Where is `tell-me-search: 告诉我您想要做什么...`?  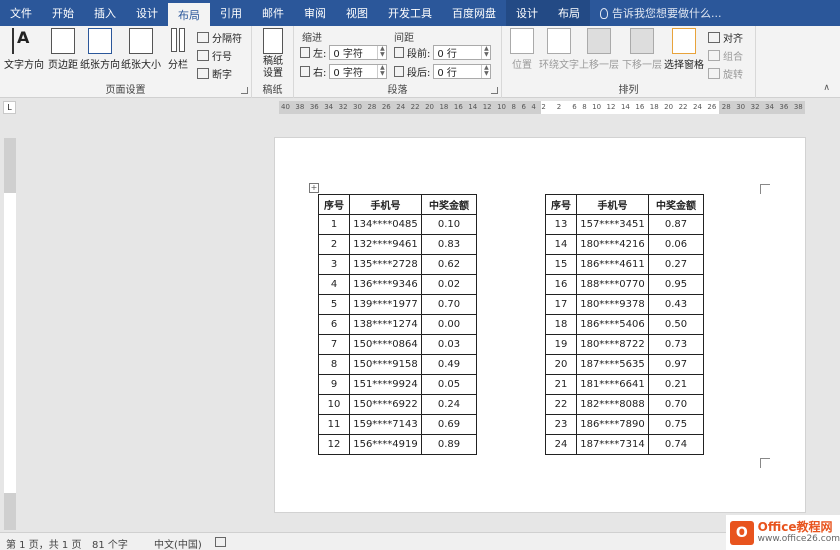
tell-me-search: 告诉我您想要做什么... is located at coordinates (656, 13).